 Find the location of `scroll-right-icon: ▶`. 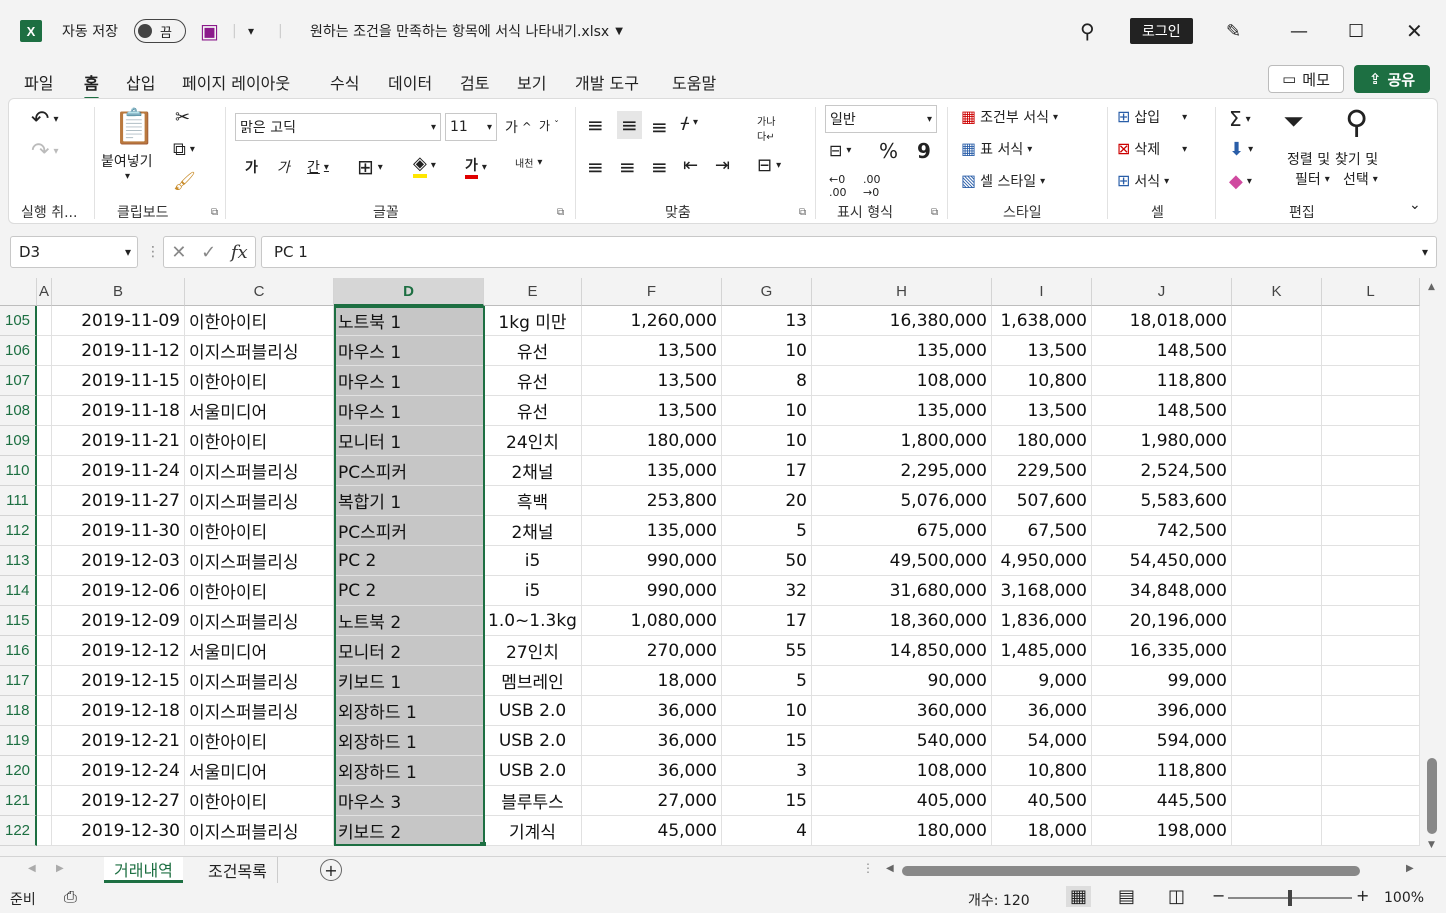

scroll-right-icon: ▶ is located at coordinates (1410, 868).